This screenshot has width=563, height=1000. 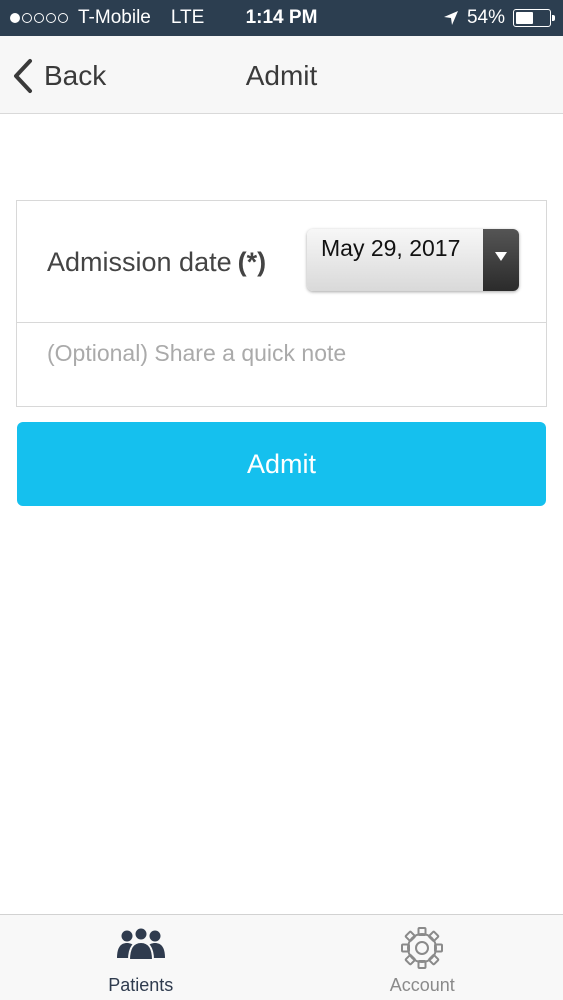 I want to click on location-arrow-icon, so click(x=450, y=18).